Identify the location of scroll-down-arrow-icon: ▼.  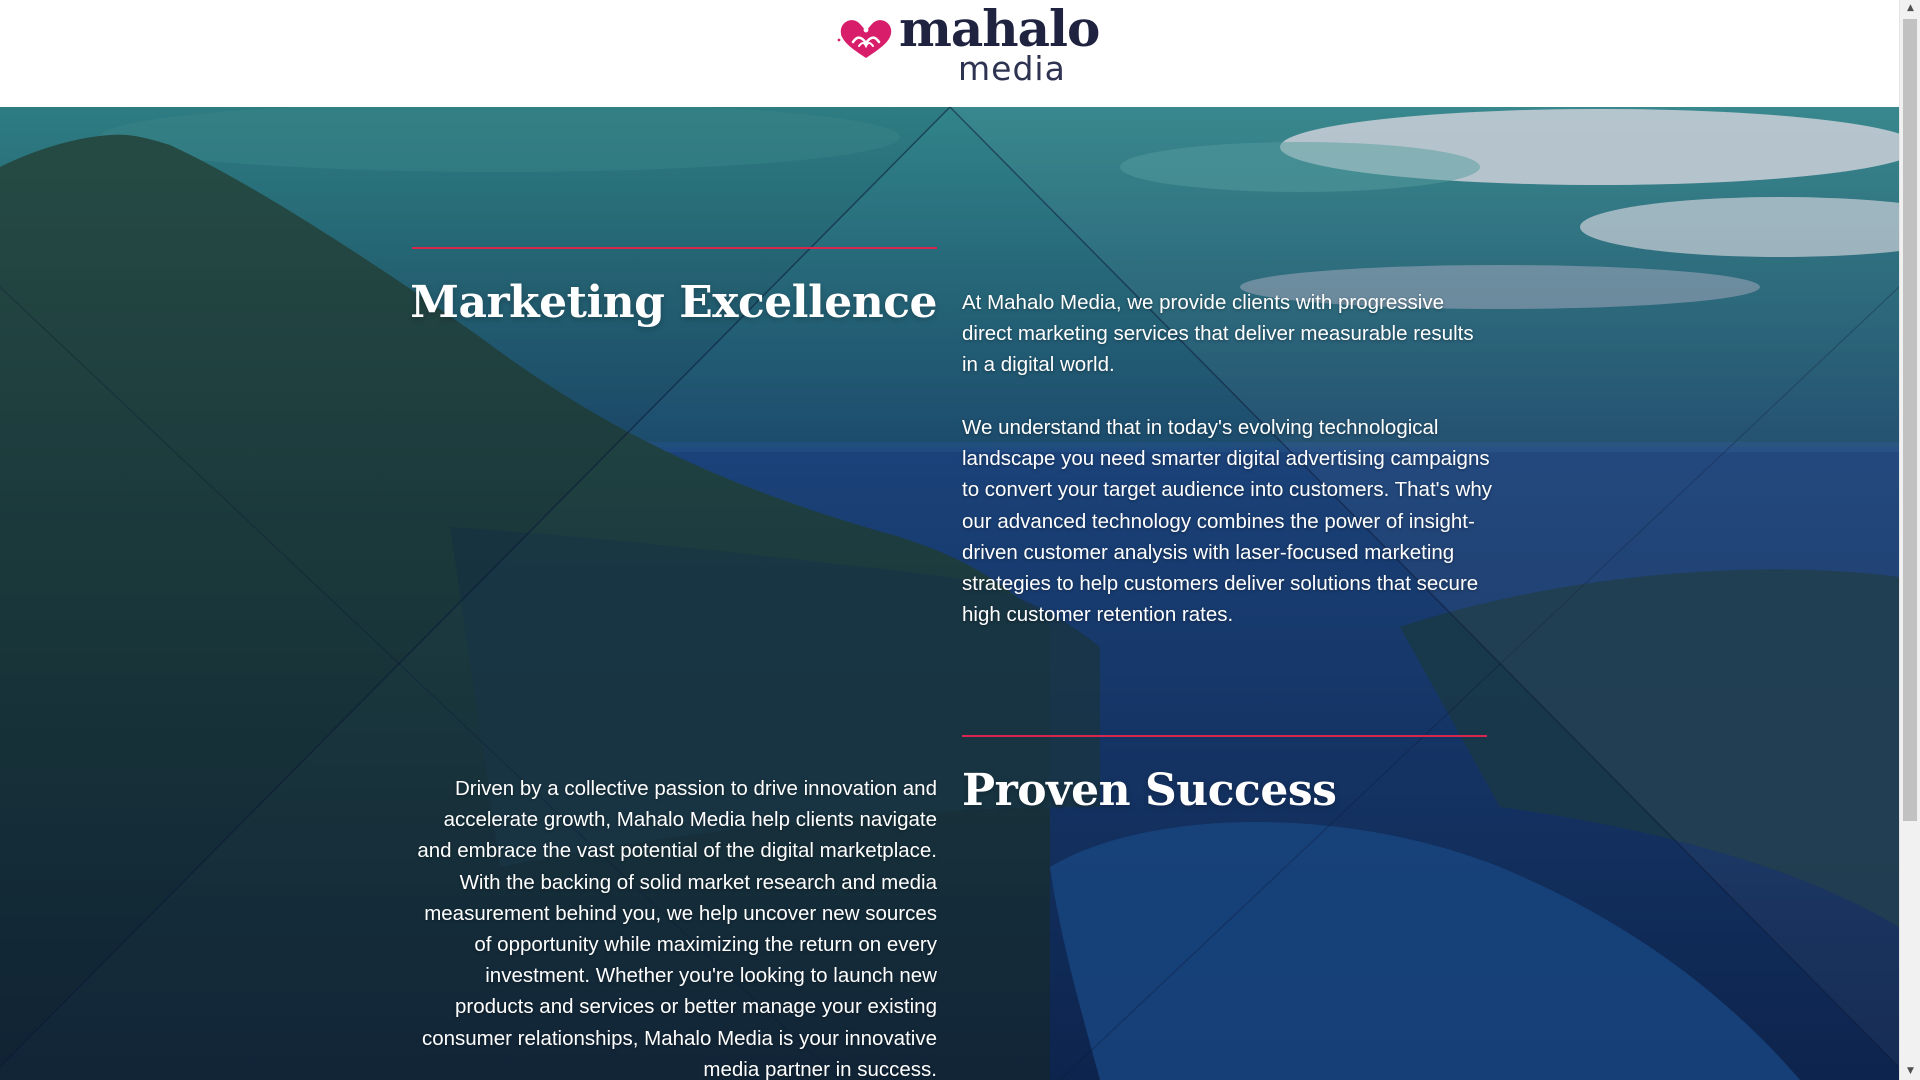
(1910, 1071).